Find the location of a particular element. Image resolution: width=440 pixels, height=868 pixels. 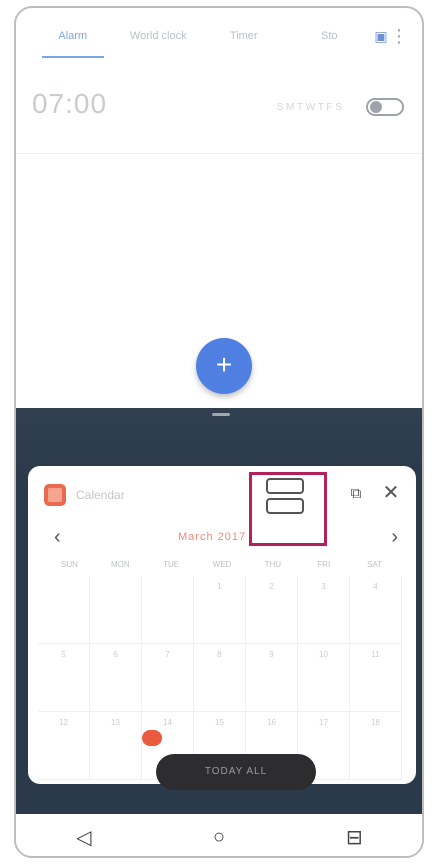

calendar-month-label: March 2017 is located at coordinates (212, 537).